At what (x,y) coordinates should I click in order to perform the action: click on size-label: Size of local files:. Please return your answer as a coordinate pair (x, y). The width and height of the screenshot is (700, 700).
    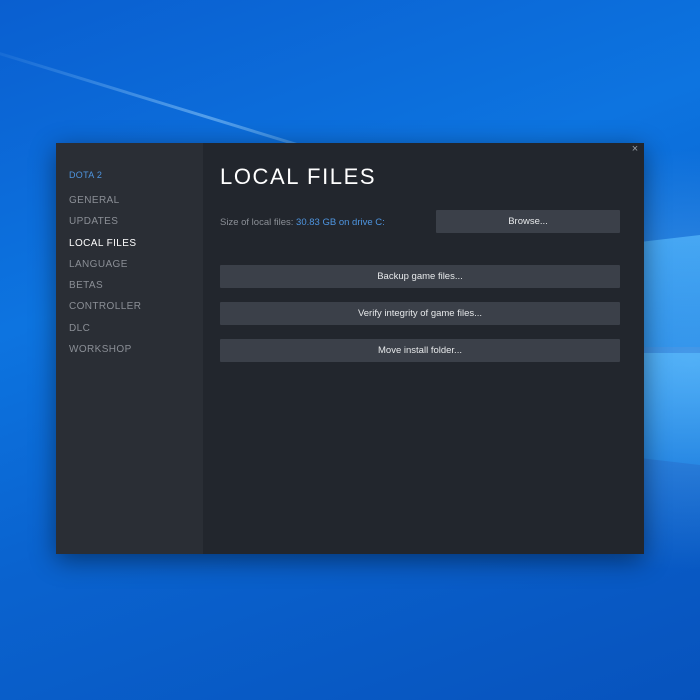
    Looking at the image, I should click on (257, 222).